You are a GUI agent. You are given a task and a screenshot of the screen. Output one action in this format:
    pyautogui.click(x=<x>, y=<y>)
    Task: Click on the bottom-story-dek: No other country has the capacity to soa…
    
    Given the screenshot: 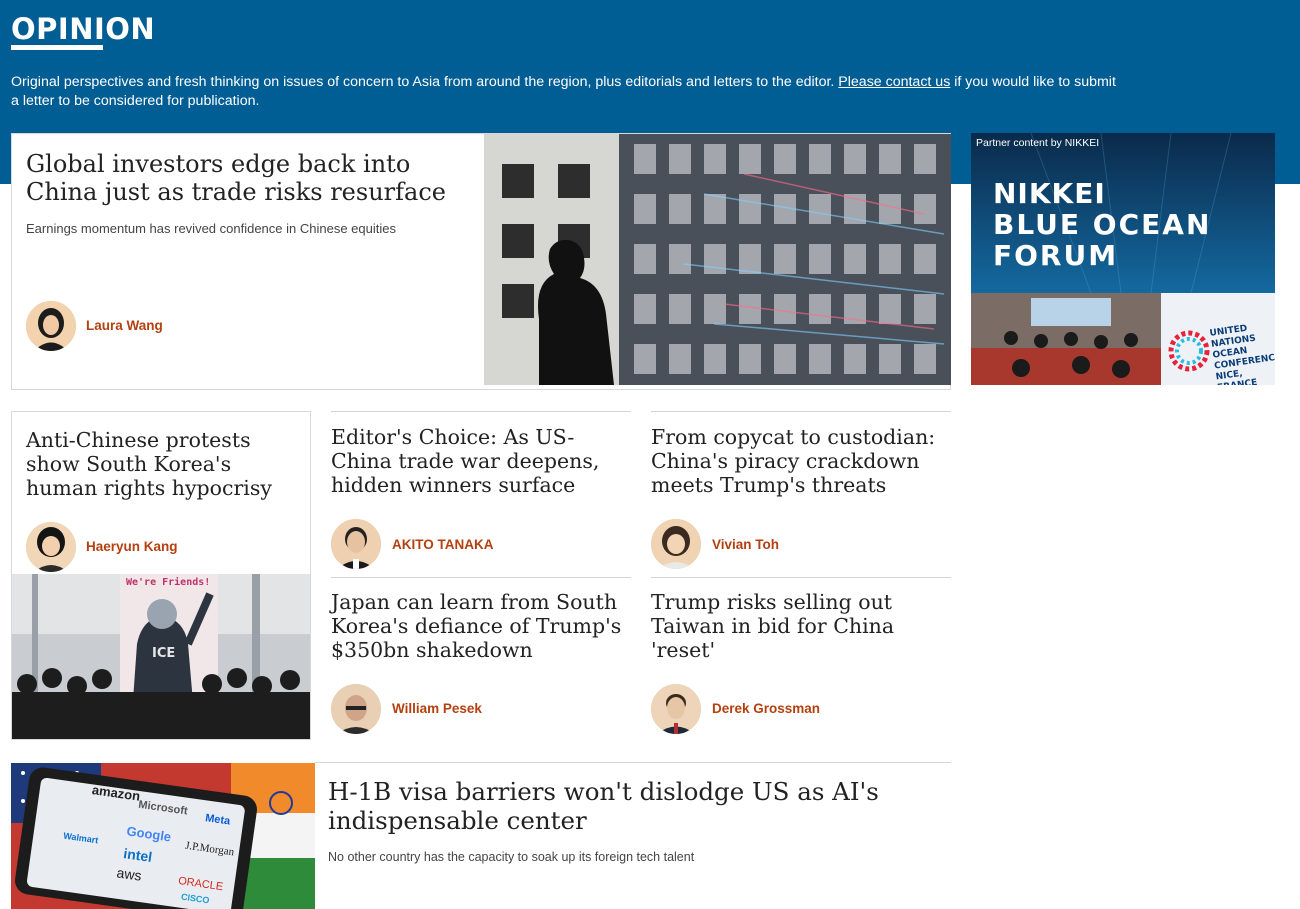 What is the action you would take?
    pyautogui.click(x=511, y=857)
    